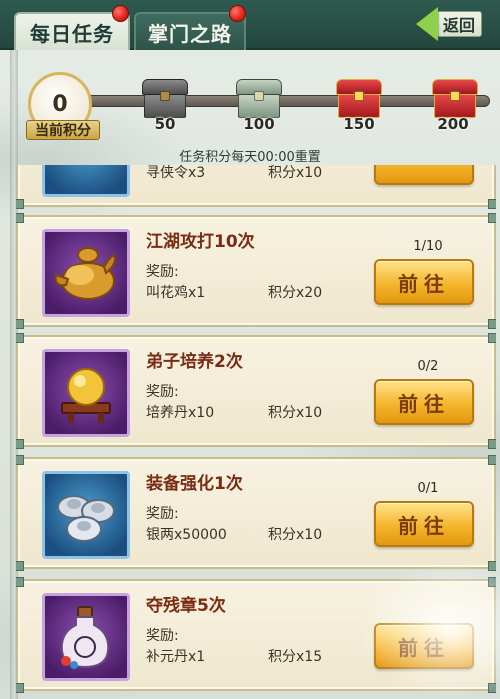  Describe the element at coordinates (428, 488) in the screenshot. I see `task-progress: 0/1` at that location.